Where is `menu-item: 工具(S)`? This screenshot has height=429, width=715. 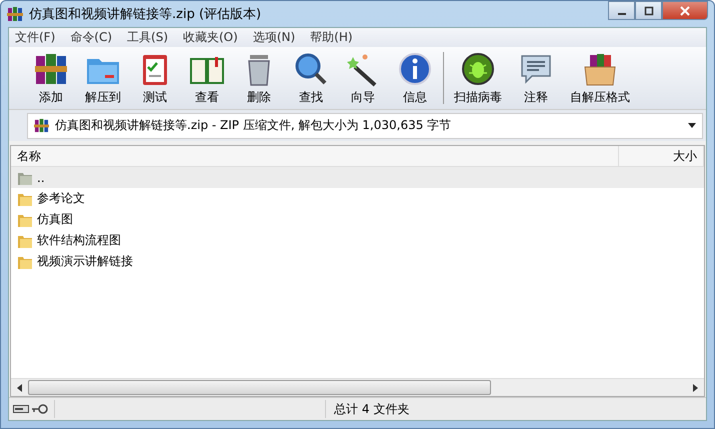 menu-item: 工具(S) is located at coordinates (147, 37).